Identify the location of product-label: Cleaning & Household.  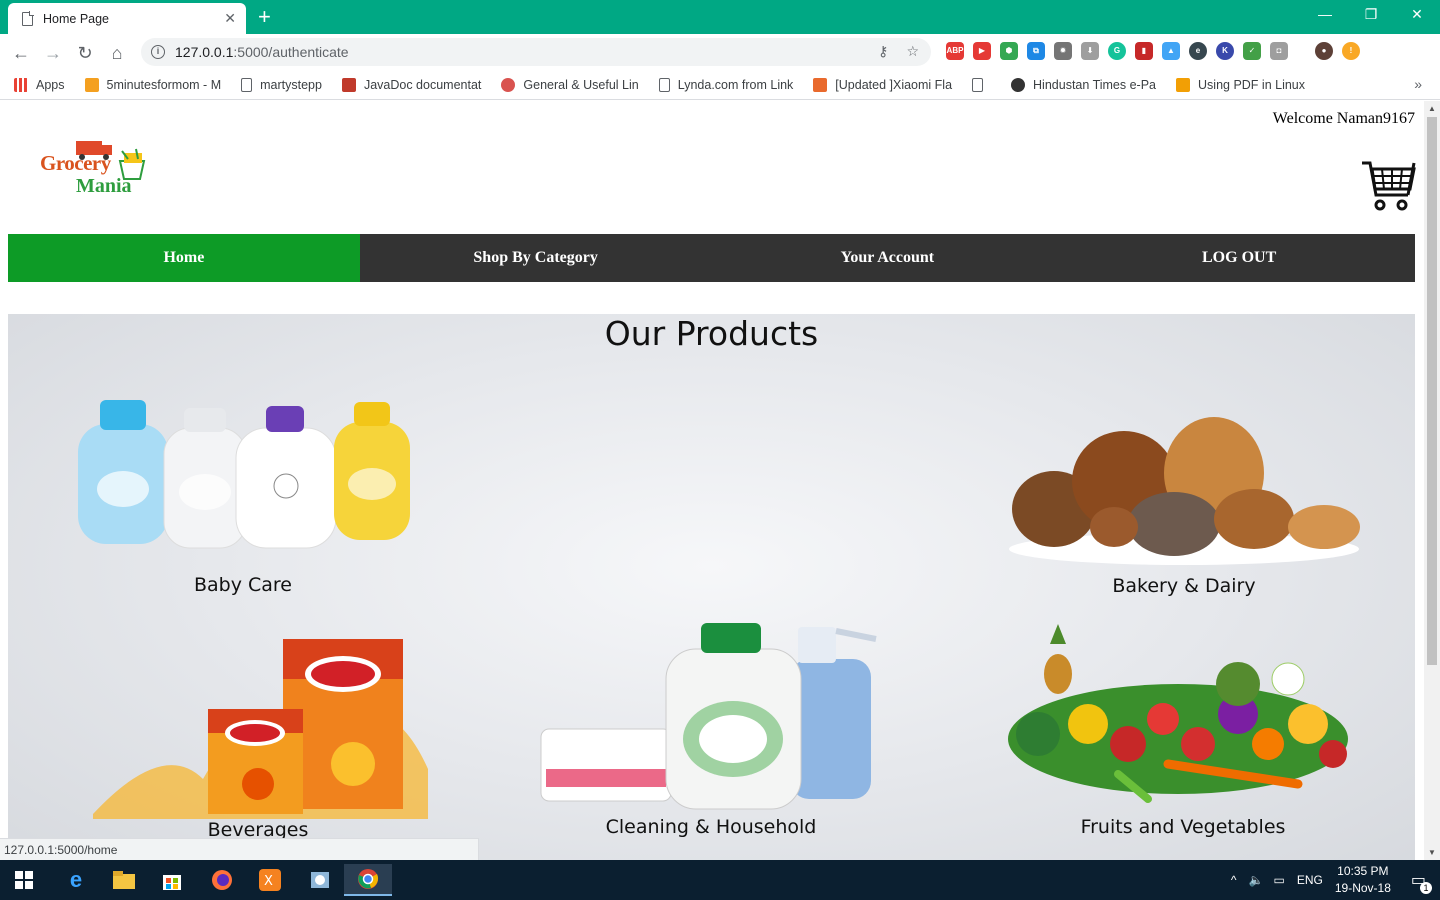
(711, 827).